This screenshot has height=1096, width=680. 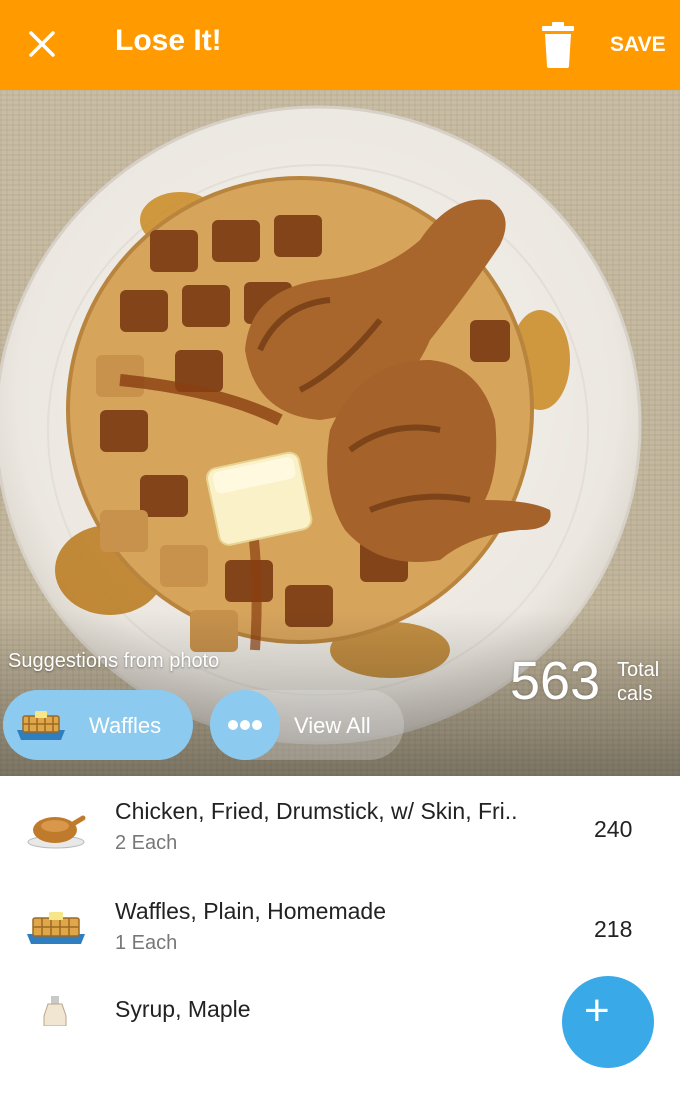 What do you see at coordinates (638, 682) in the screenshot?
I see `total-calories-label: Total cals` at bounding box center [638, 682].